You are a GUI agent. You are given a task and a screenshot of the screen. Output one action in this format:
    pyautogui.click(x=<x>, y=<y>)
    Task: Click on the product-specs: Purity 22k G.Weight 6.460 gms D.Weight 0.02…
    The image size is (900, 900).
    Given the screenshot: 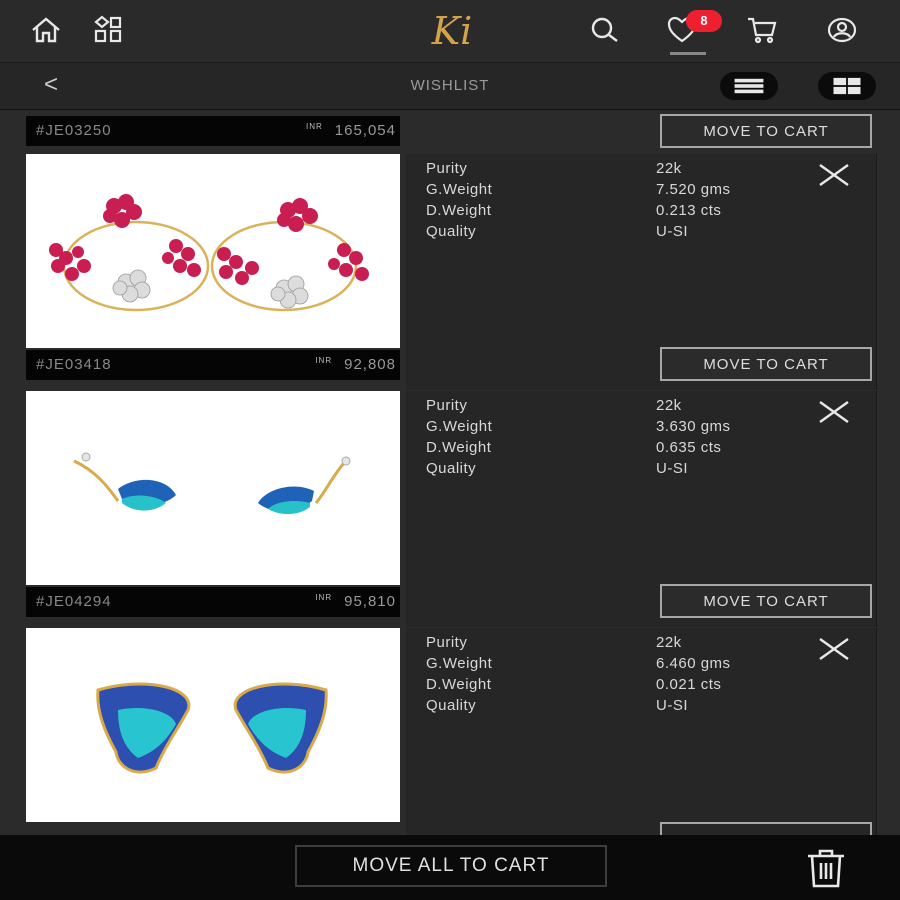 What is the action you would take?
    pyautogui.click(x=578, y=674)
    